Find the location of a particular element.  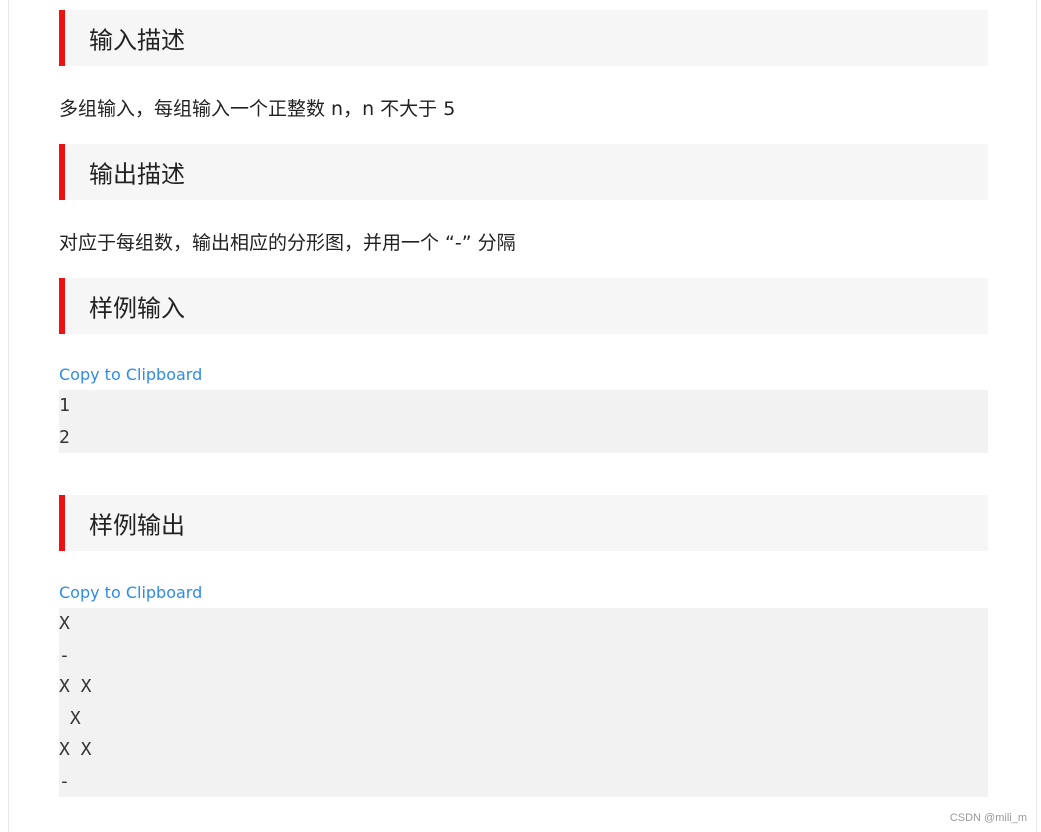

output-description-text: 对应于每组数，输出相应的分形图，并用一个 “-” 分隔 is located at coordinates (287, 243).